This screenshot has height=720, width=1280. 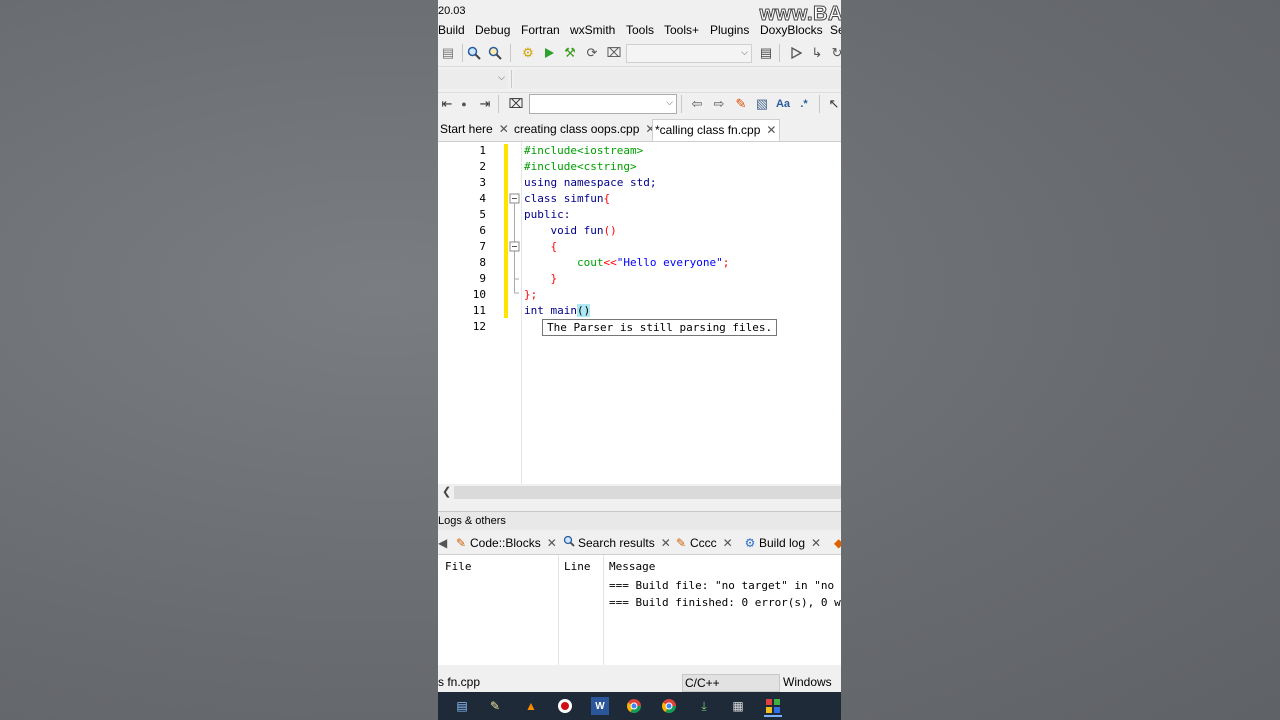 What do you see at coordinates (766, 53) in the screenshot?
I see `code-completion-icon: ▤` at bounding box center [766, 53].